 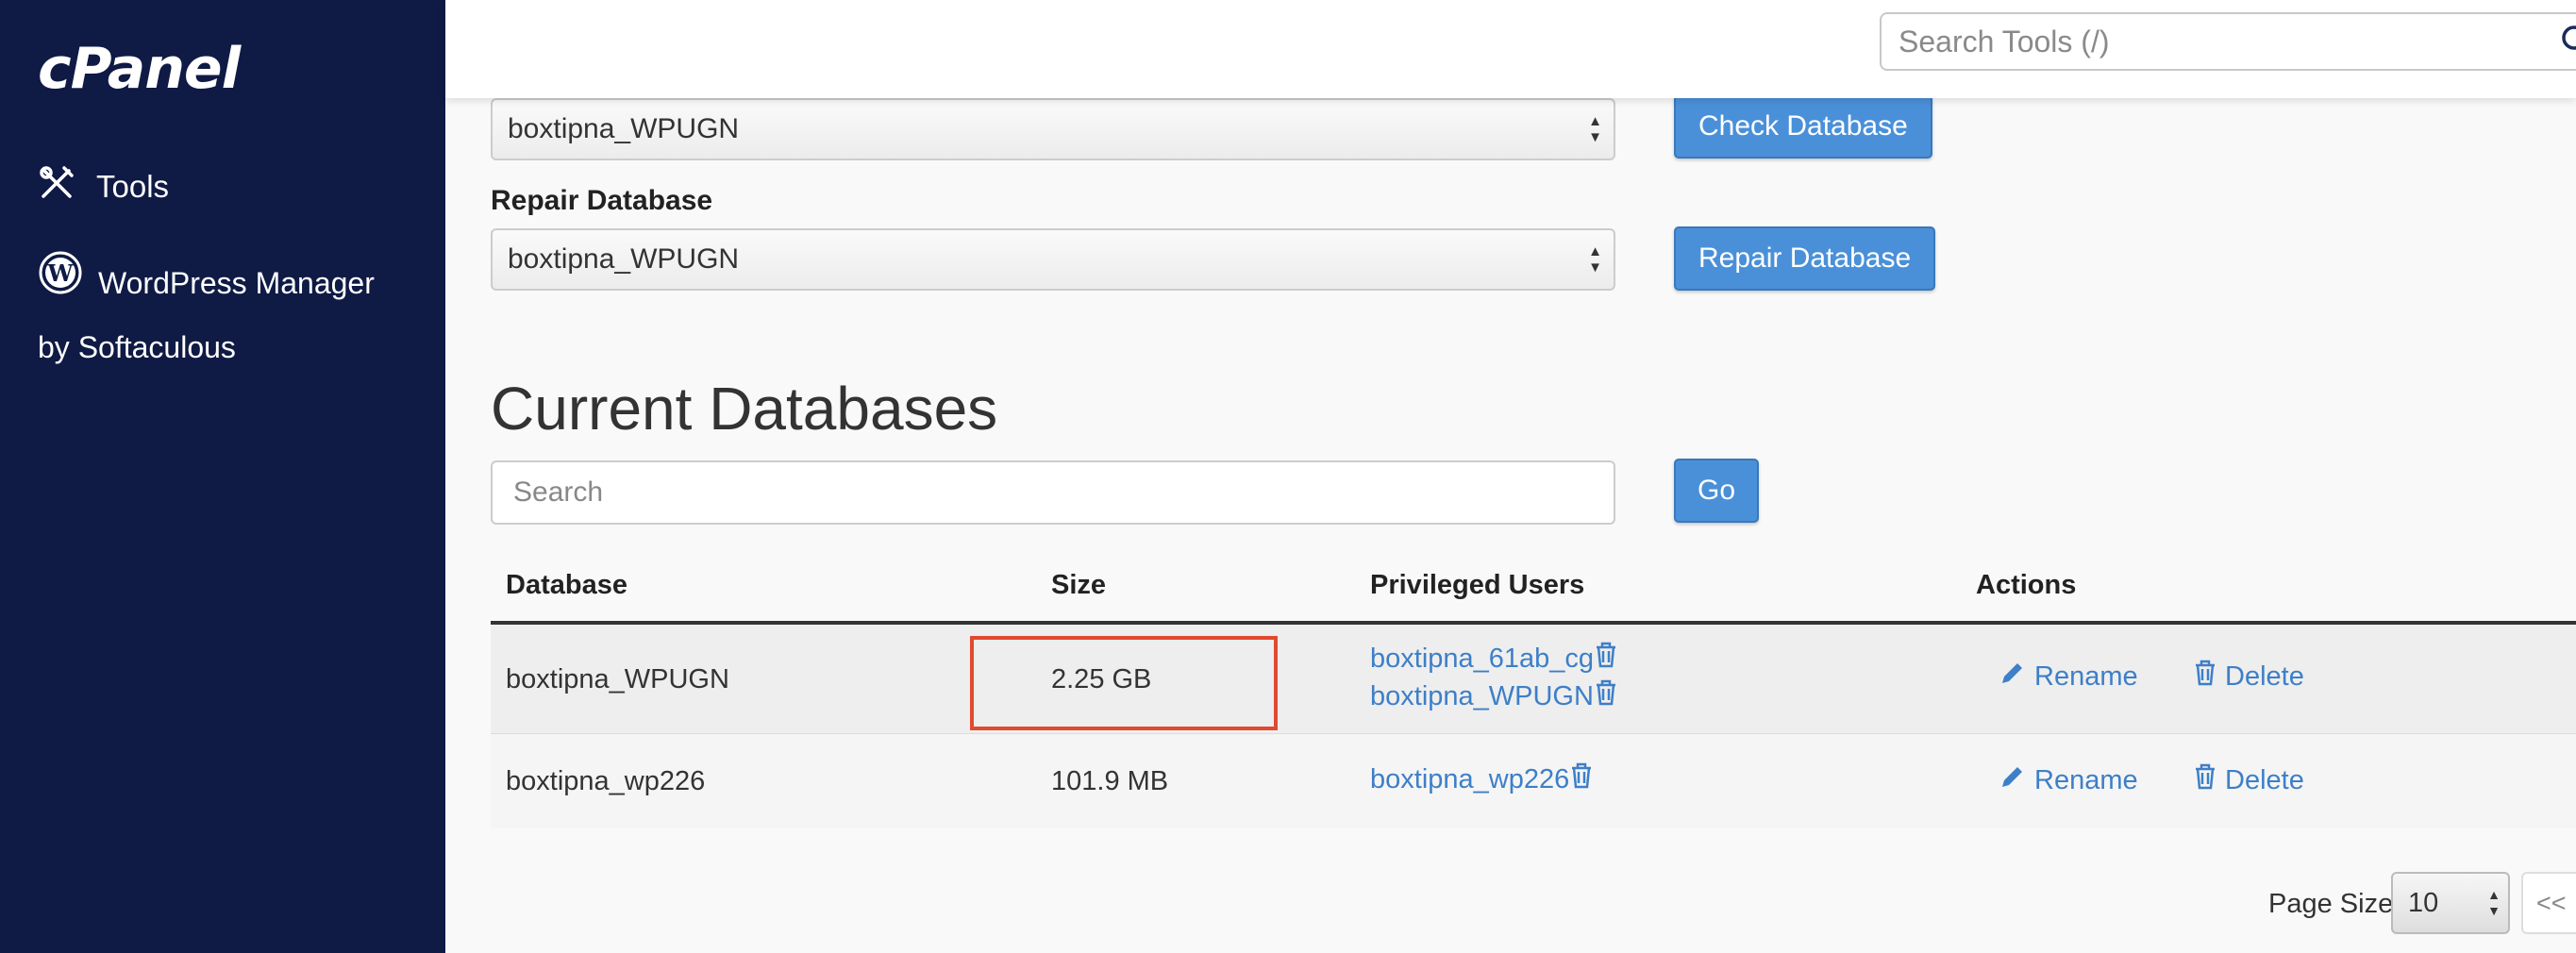 I want to click on privileged-users: boxtipna_wp226, so click(x=1482, y=779).